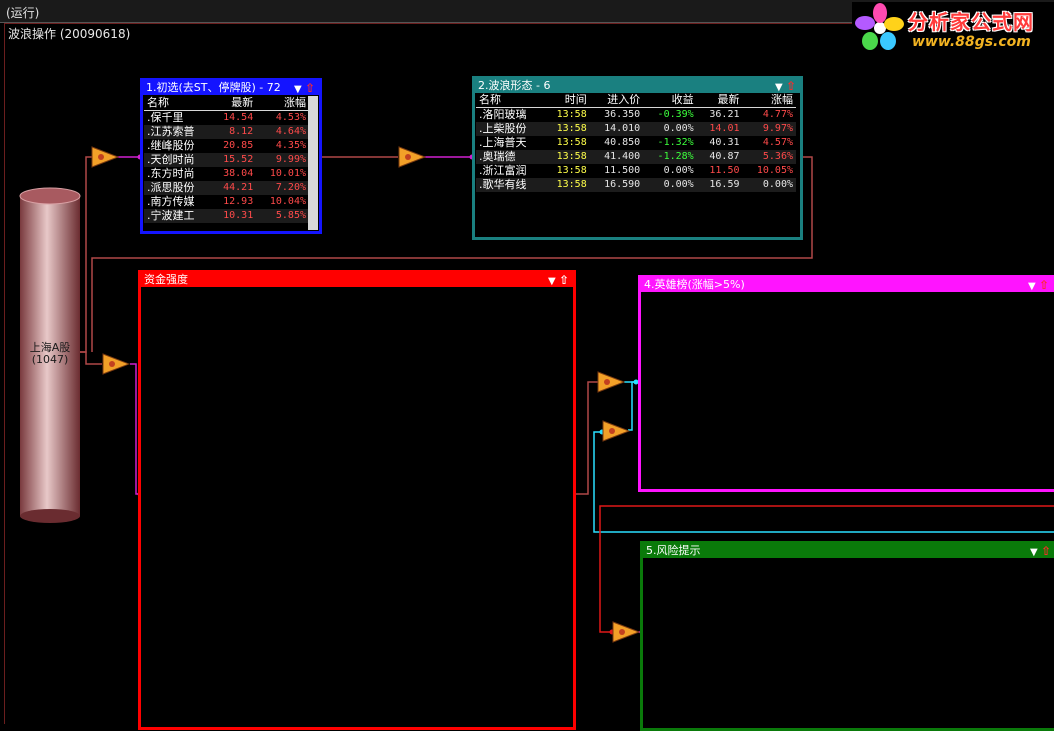 Image resolution: width=1054 pixels, height=731 pixels. I want to click on change-pct: 4.57%, so click(777, 142).